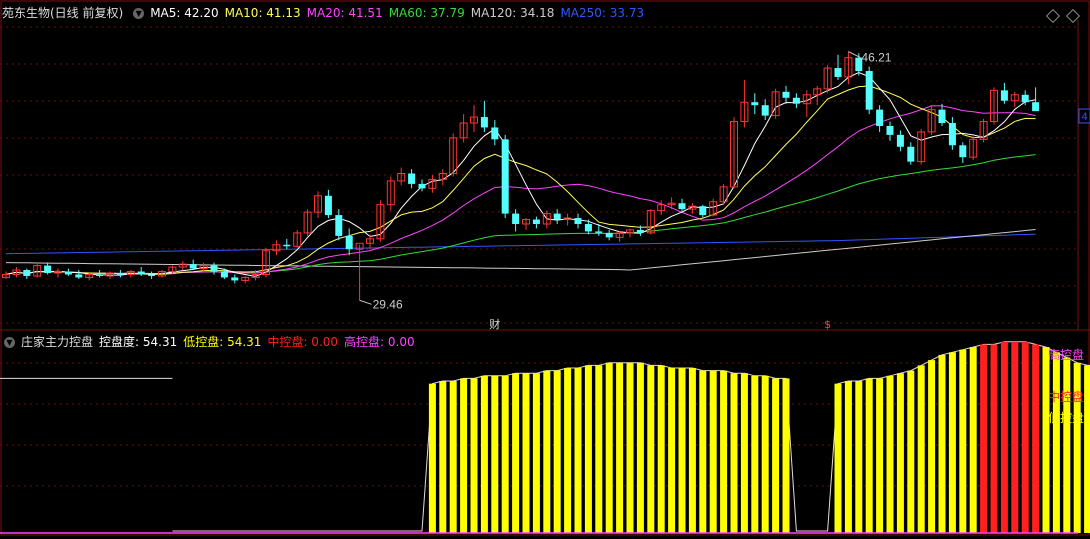 The image size is (1090, 539). Describe the element at coordinates (1065, 355) in the screenshot. I see `right-high-label: 高控盘` at that location.